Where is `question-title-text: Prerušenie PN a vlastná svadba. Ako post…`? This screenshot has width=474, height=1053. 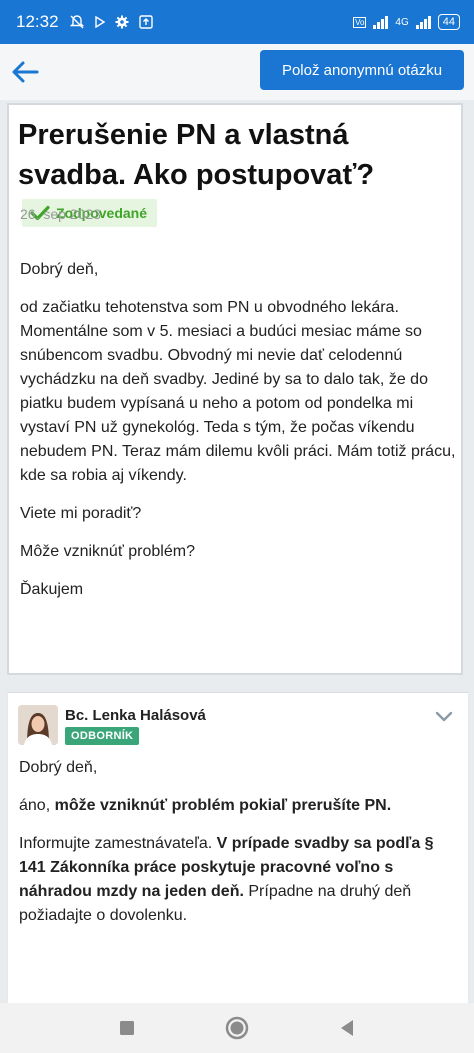
question-title-text: Prerušenie PN a vlastná svadba. Ako post… is located at coordinates (196, 155).